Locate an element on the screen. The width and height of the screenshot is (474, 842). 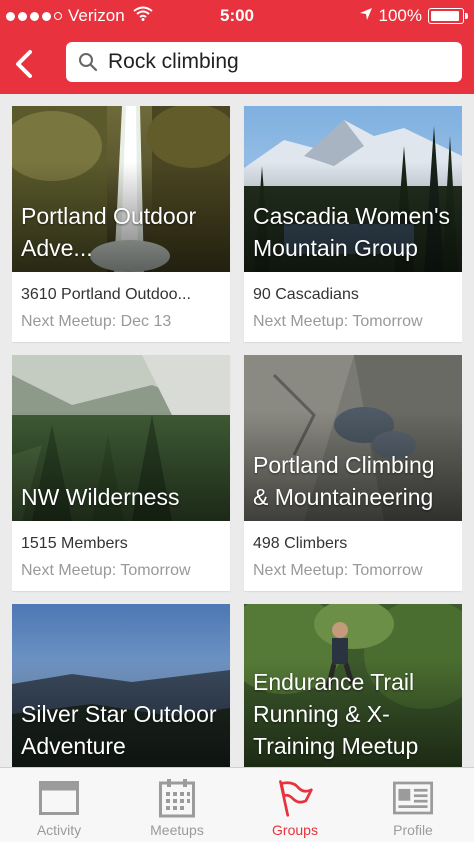
tab-profile: Profile is located at coordinates (413, 805).